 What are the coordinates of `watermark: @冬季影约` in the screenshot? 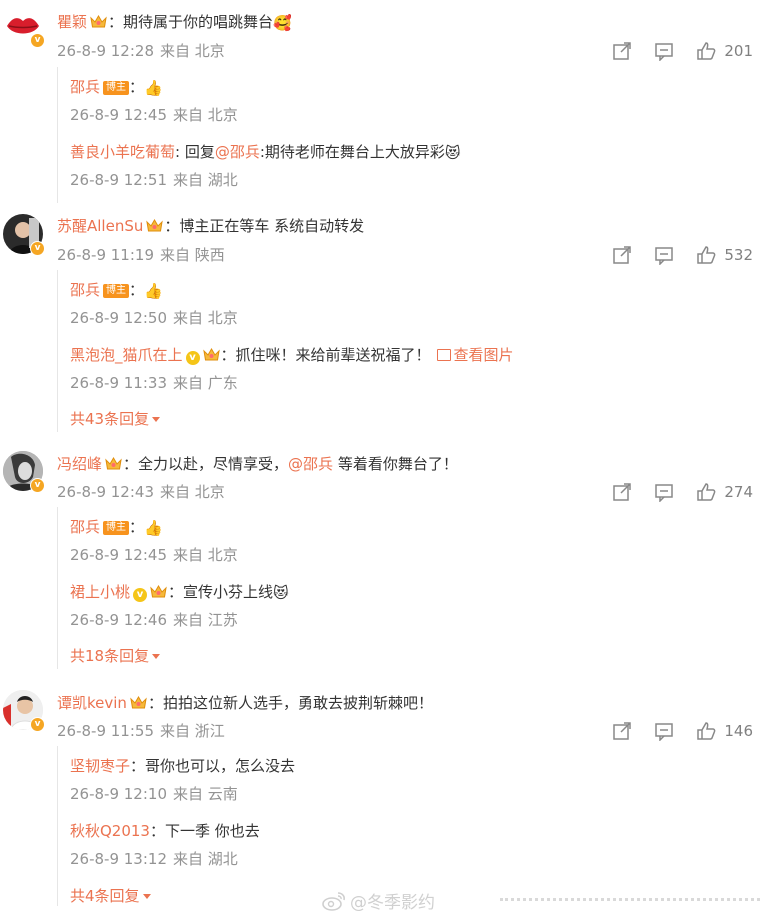 It's located at (378, 900).